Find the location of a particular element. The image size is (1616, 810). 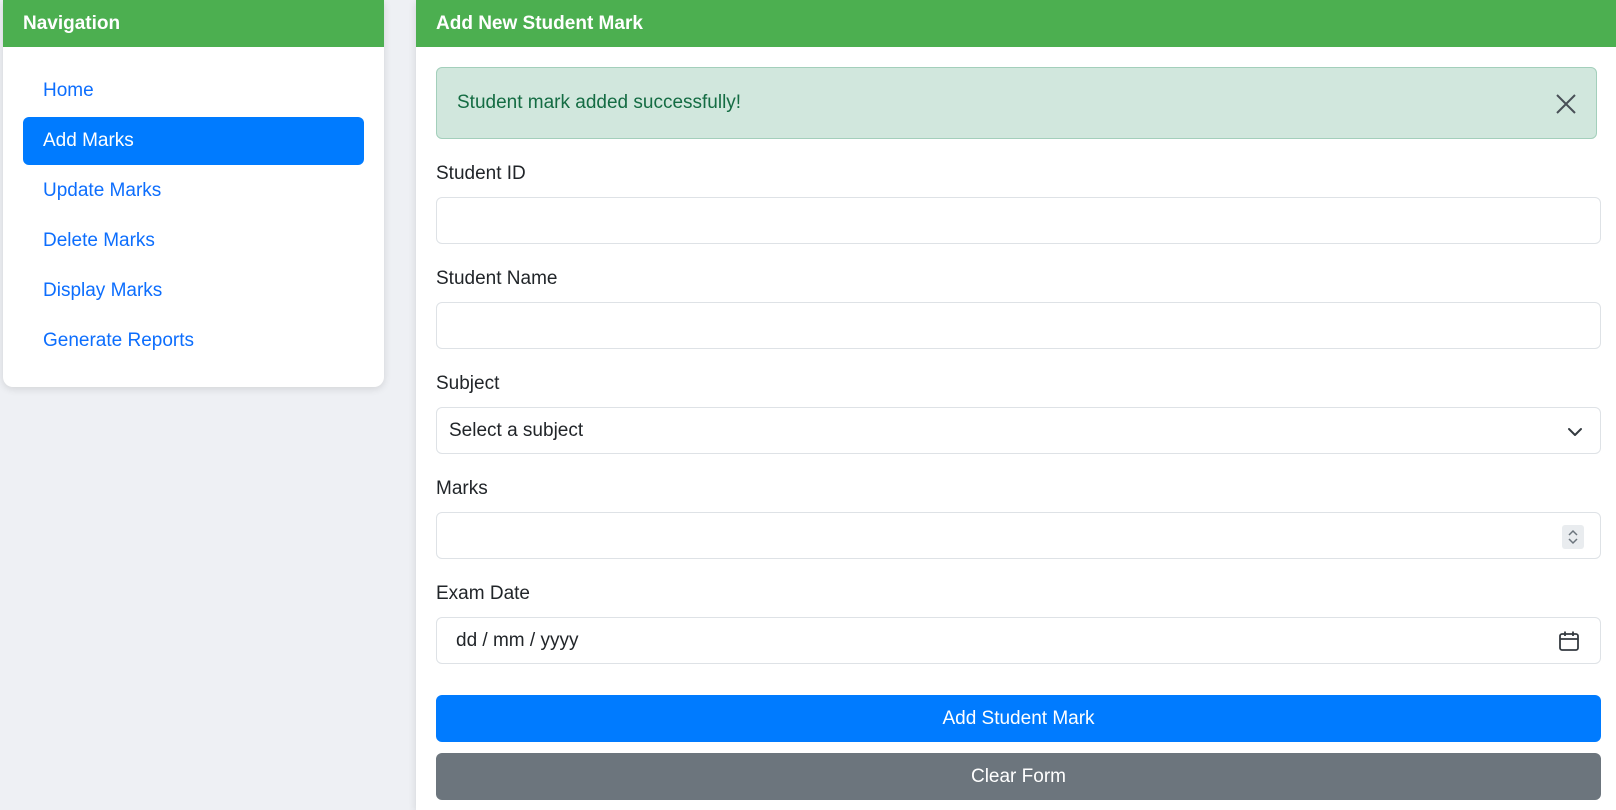

add-student-mark-button: Add Student Mark is located at coordinates (1018, 718).